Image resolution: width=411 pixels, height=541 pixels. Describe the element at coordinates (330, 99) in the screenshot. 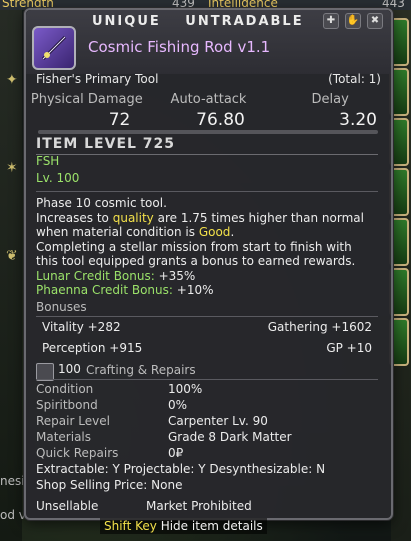

I see `stat-header-delay: Delay` at that location.